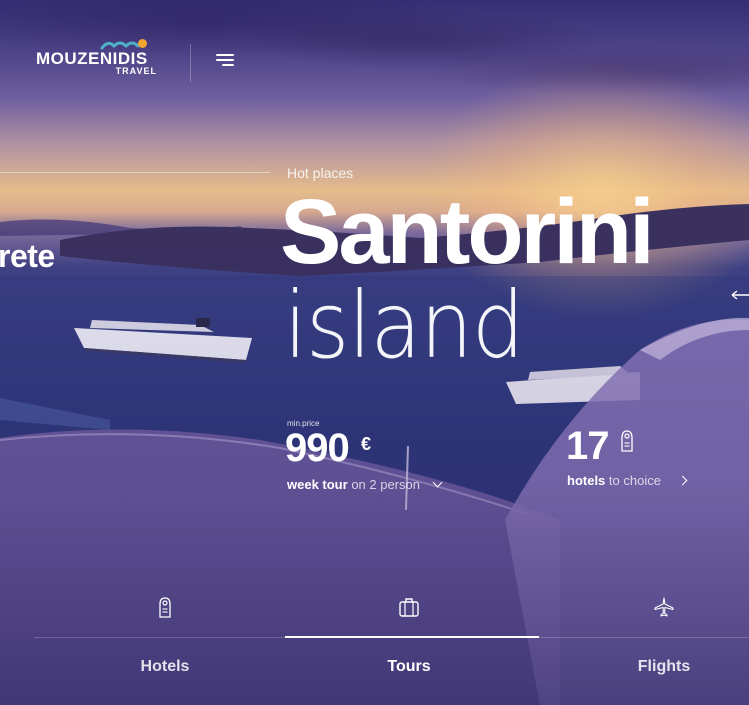 Image resolution: width=749 pixels, height=705 pixels. I want to click on tab-flights: Flights, so click(664, 635).